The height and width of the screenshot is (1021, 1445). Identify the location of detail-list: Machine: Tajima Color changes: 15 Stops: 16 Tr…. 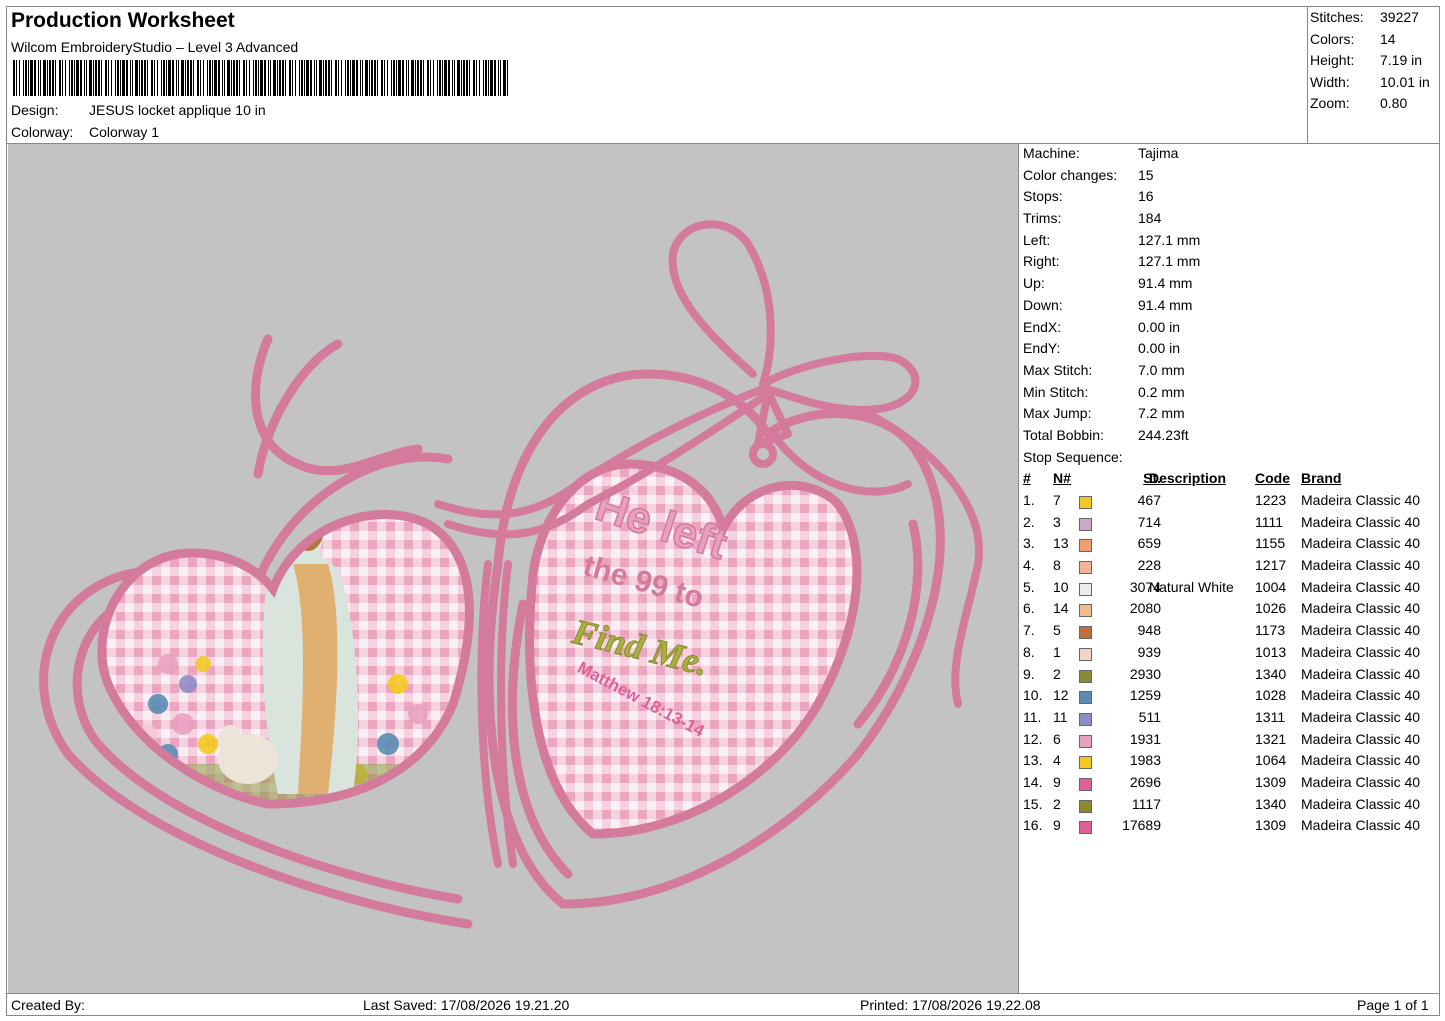
(1231, 297).